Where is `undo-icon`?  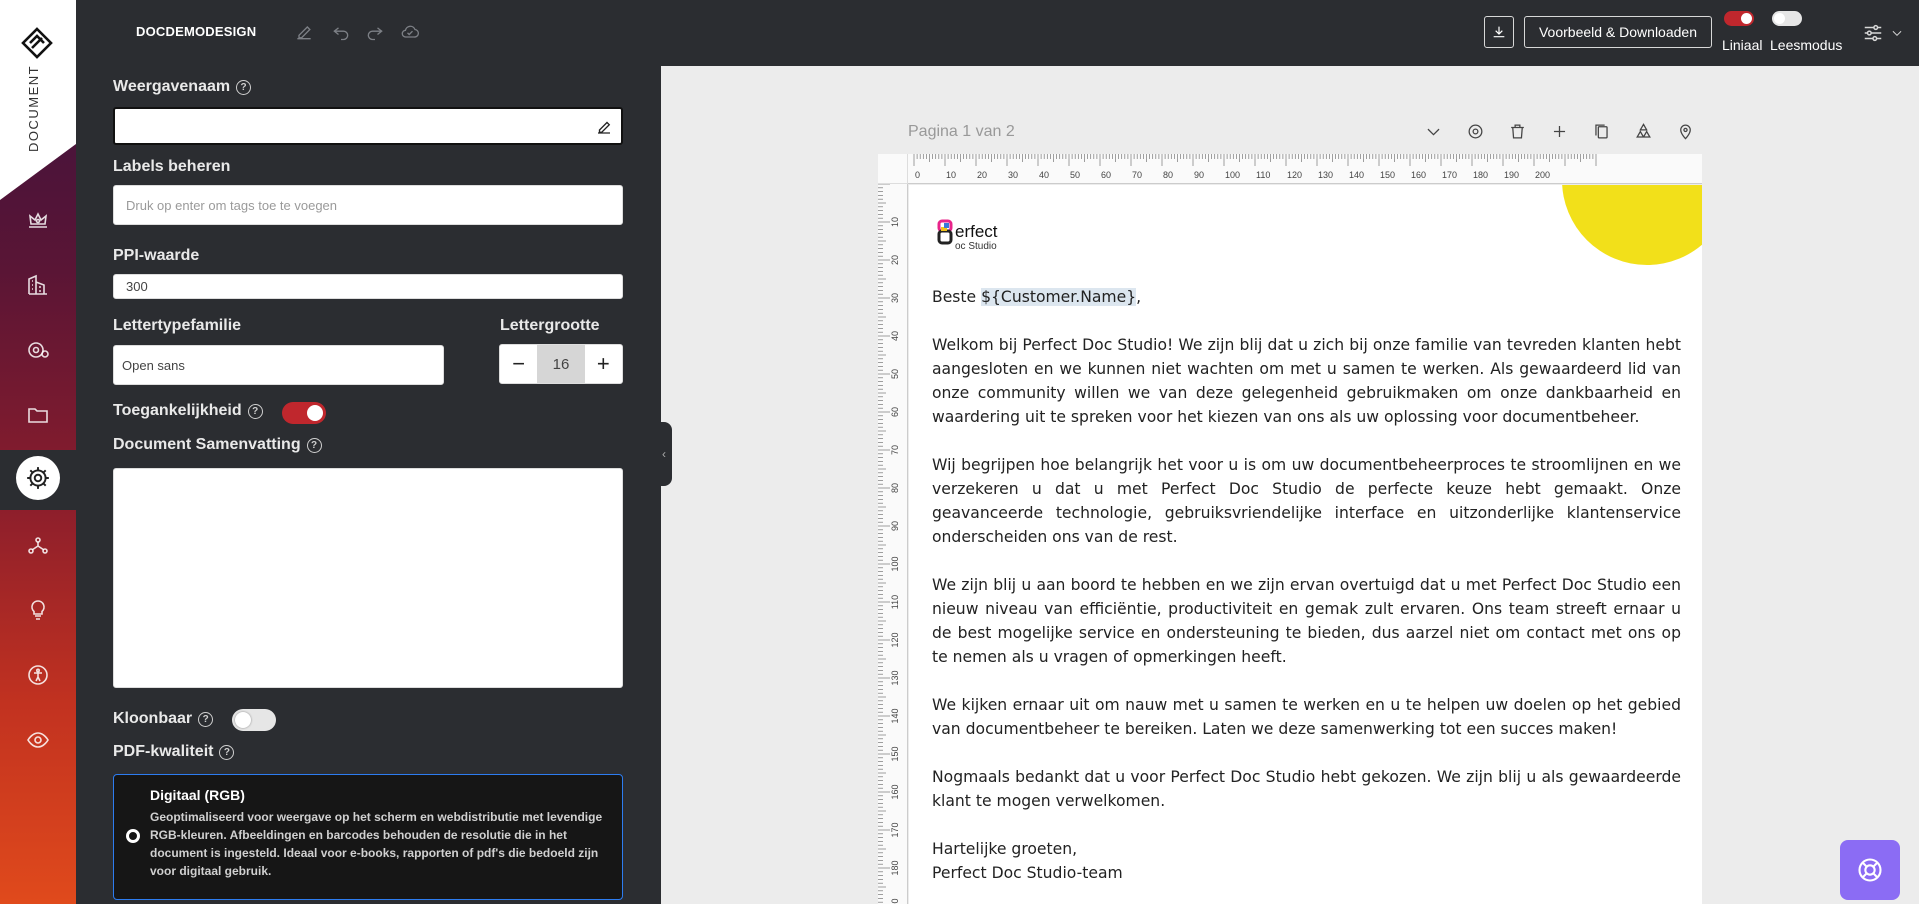 undo-icon is located at coordinates (341, 34).